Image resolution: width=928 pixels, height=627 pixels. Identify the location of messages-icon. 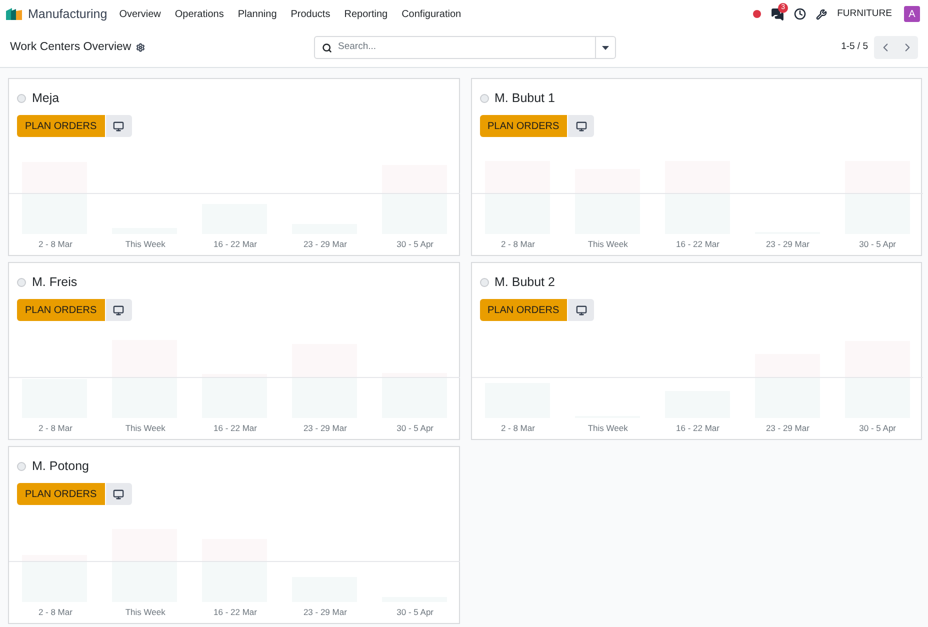
(777, 14).